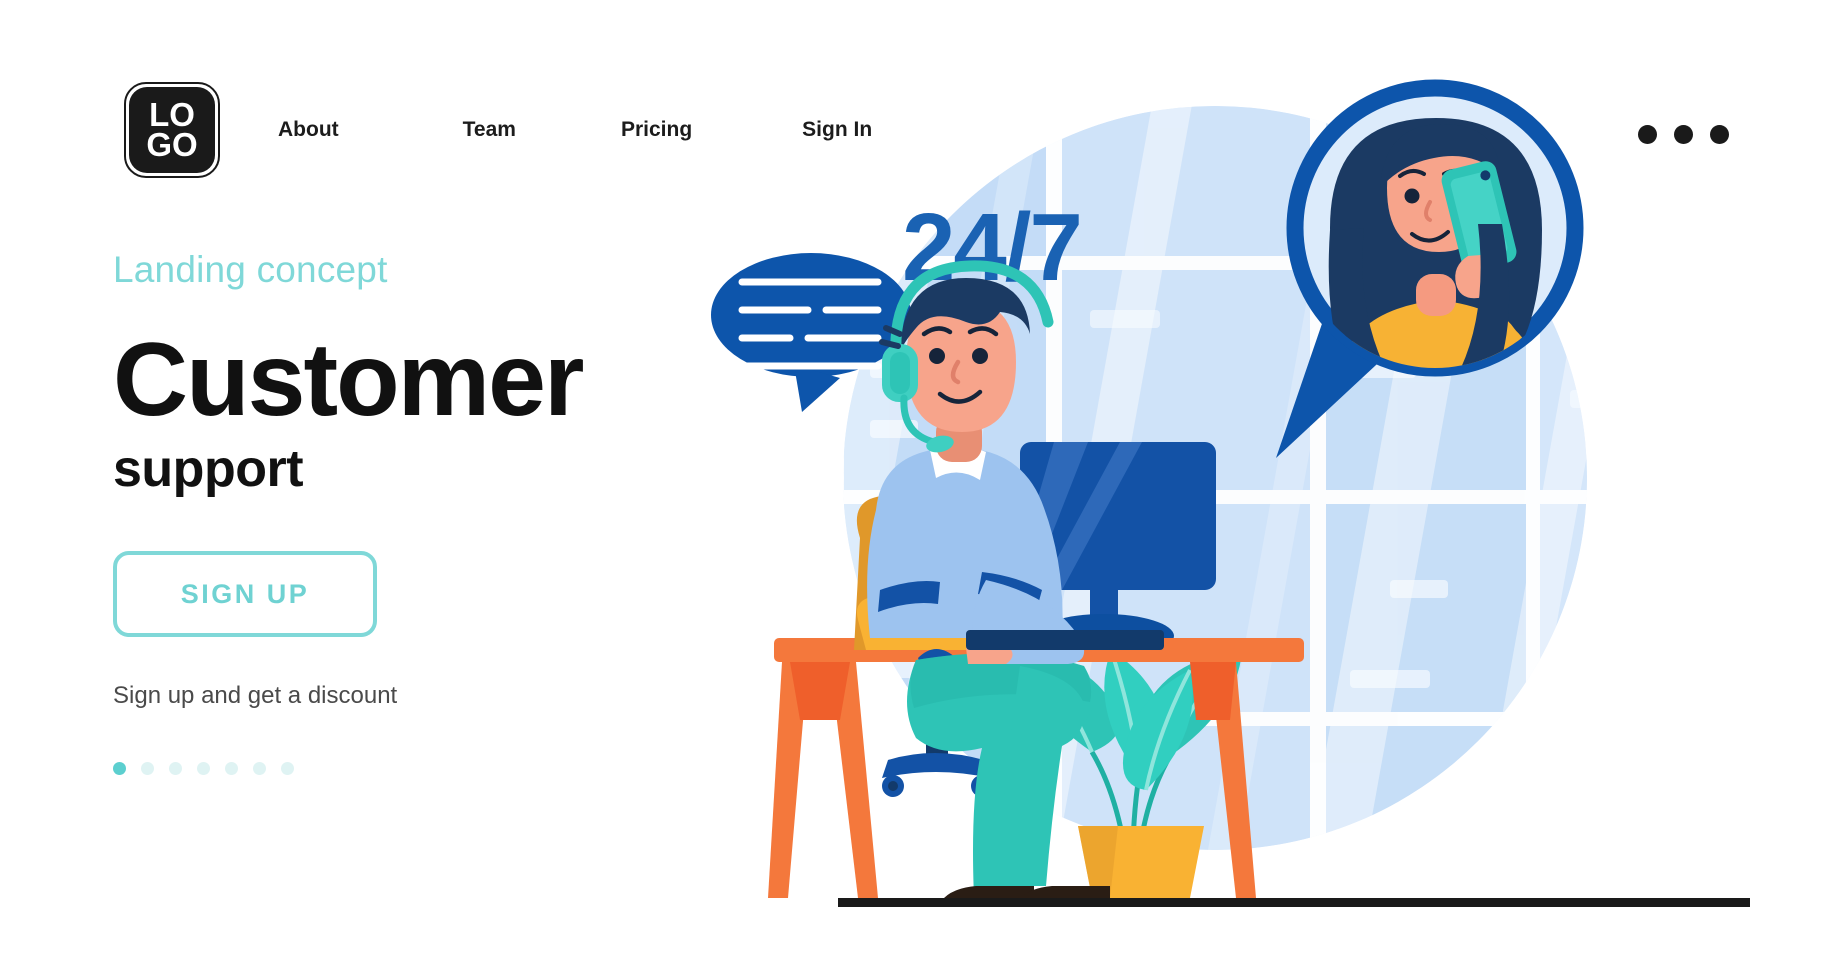 The image size is (1837, 980). I want to click on nav-item-team: Team, so click(489, 130).